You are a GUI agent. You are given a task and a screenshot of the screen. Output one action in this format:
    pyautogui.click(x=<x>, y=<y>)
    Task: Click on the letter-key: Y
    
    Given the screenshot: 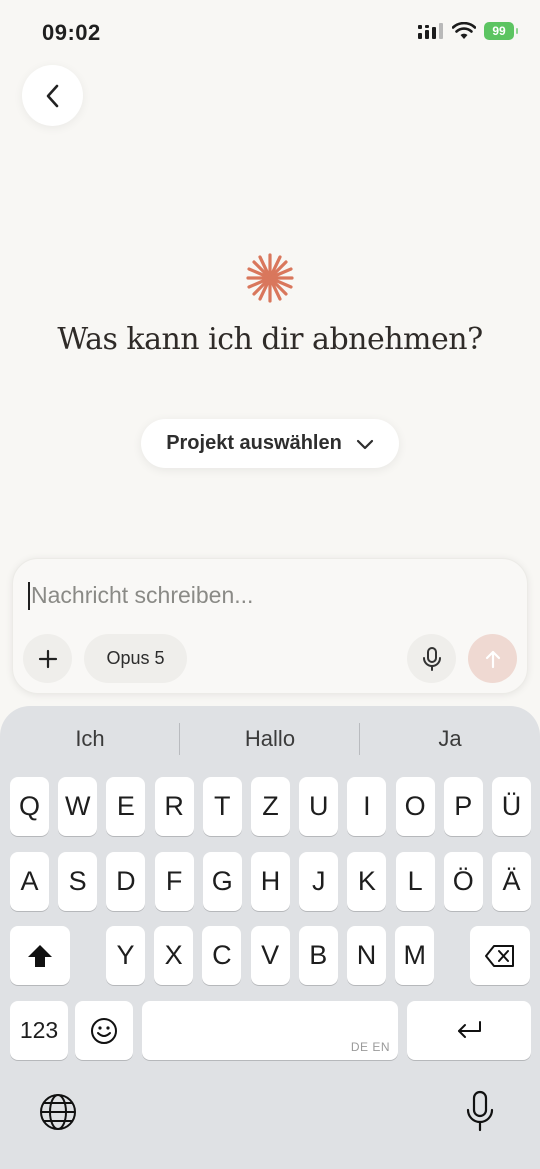 What is the action you would take?
    pyautogui.click(x=125, y=955)
    